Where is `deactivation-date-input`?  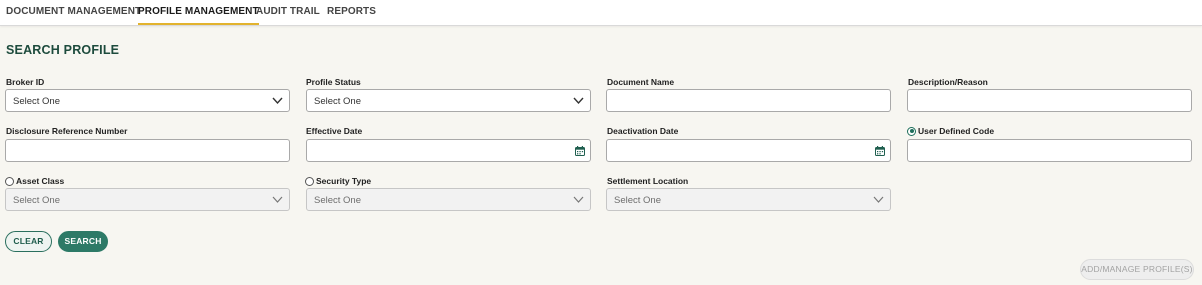
deactivation-date-input is located at coordinates (748, 150).